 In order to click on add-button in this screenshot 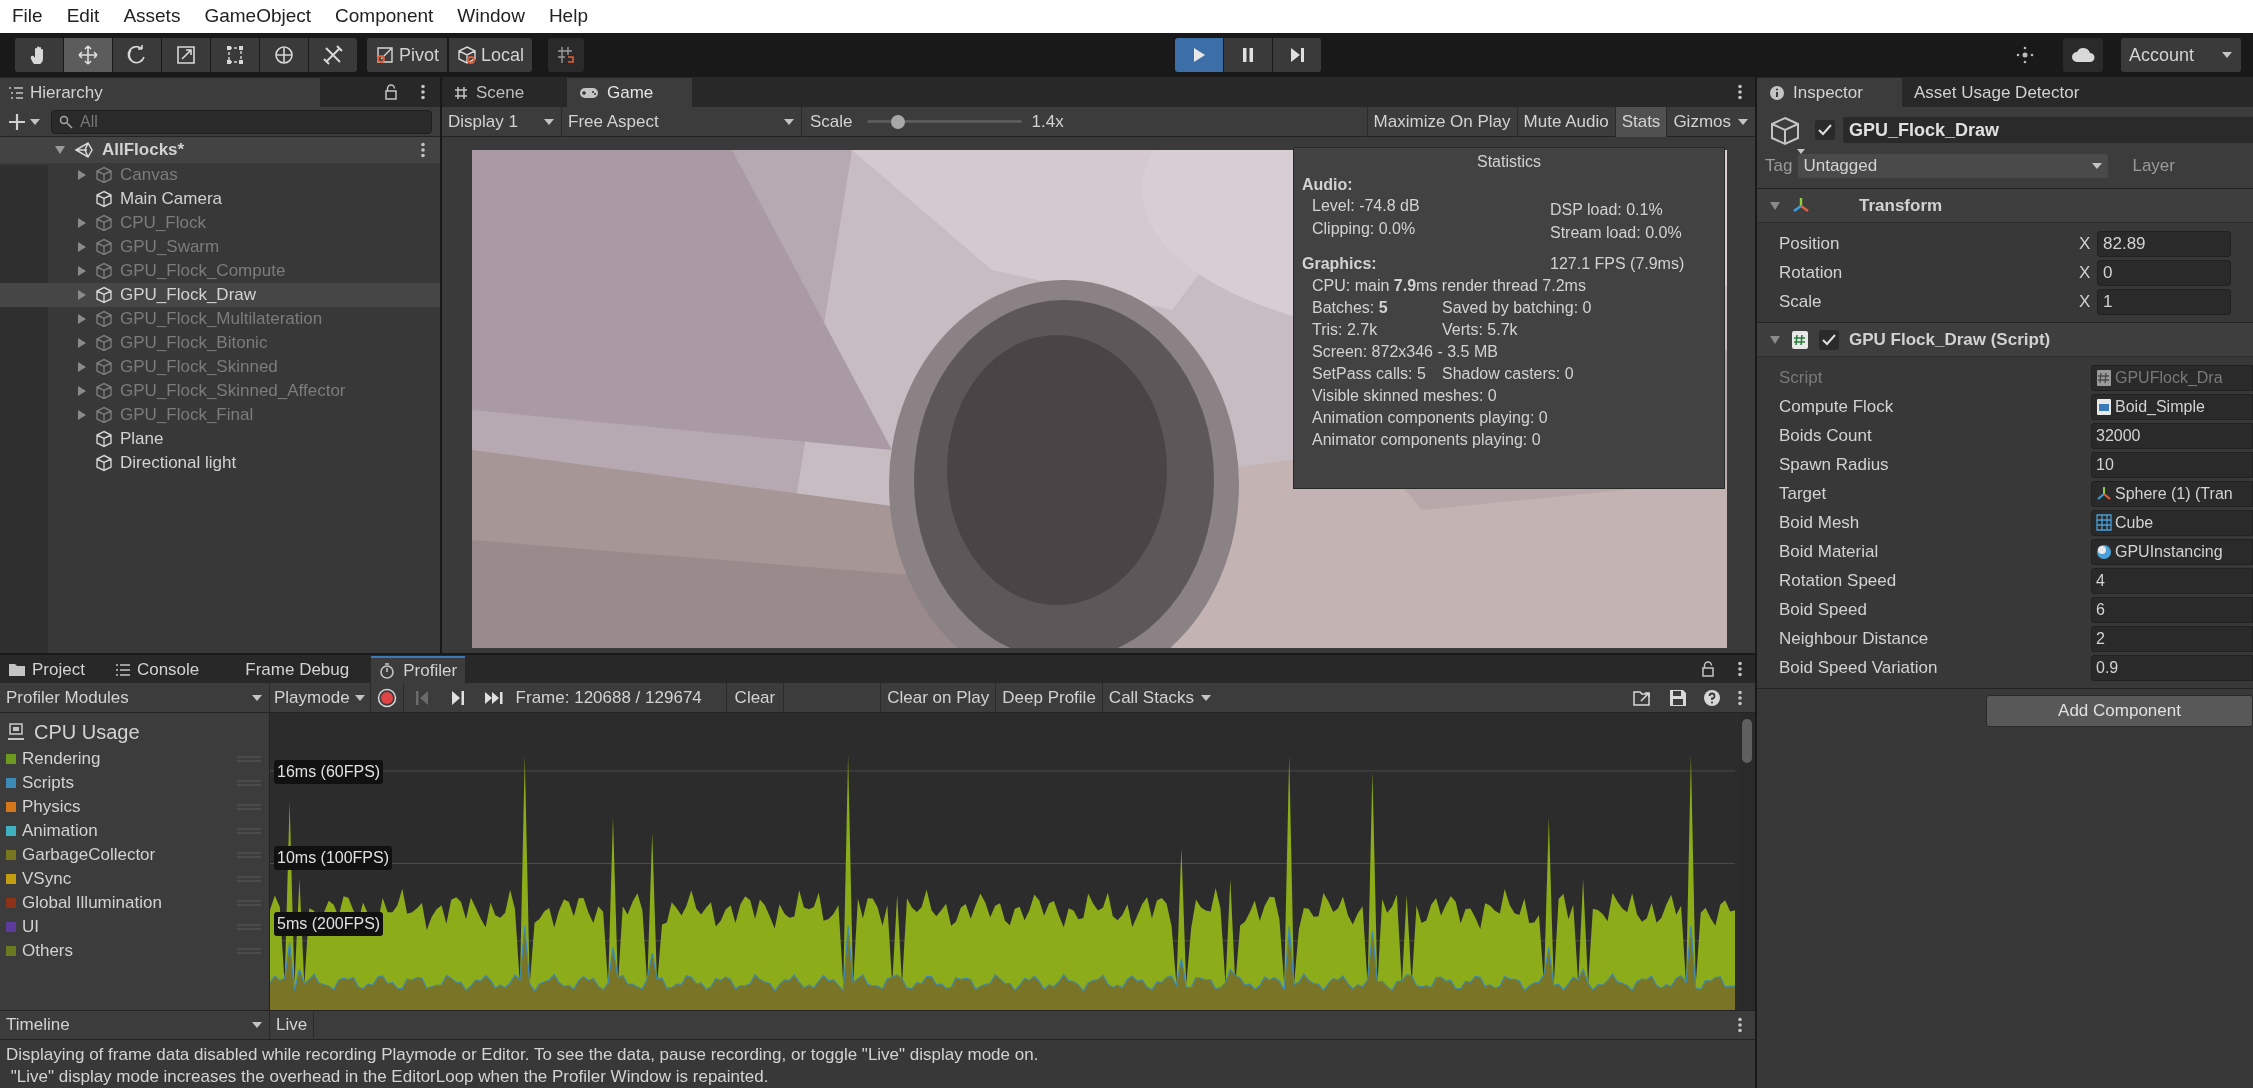, I will do `click(24, 121)`.